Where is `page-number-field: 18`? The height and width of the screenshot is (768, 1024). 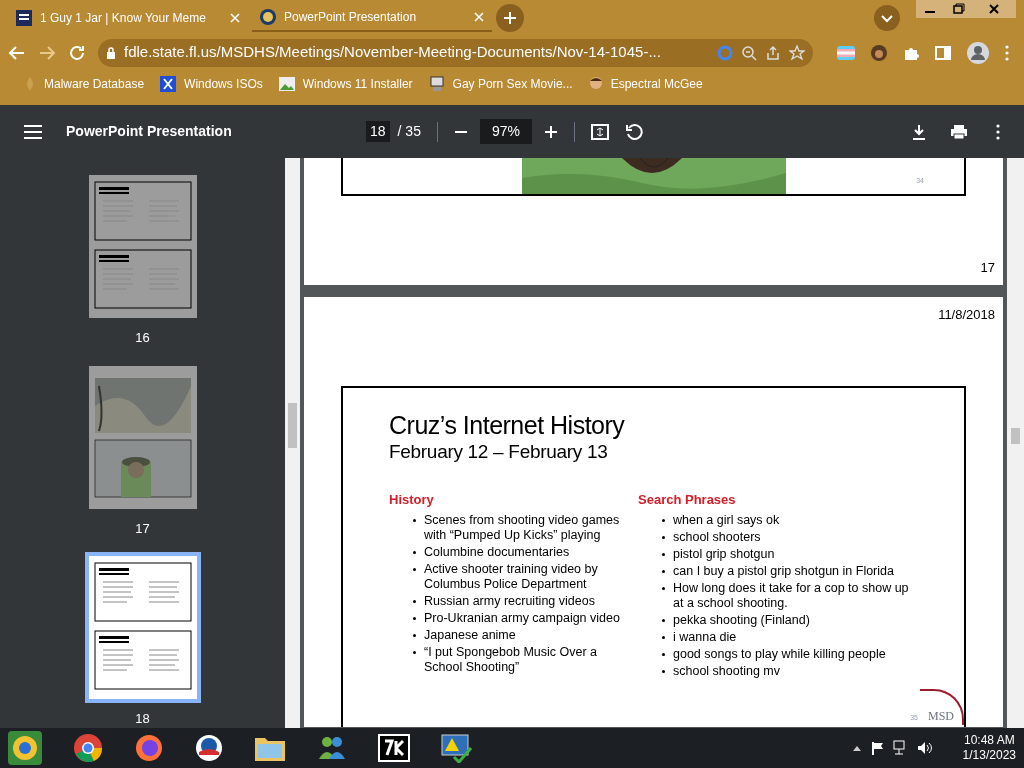 page-number-field: 18 is located at coordinates (378, 131).